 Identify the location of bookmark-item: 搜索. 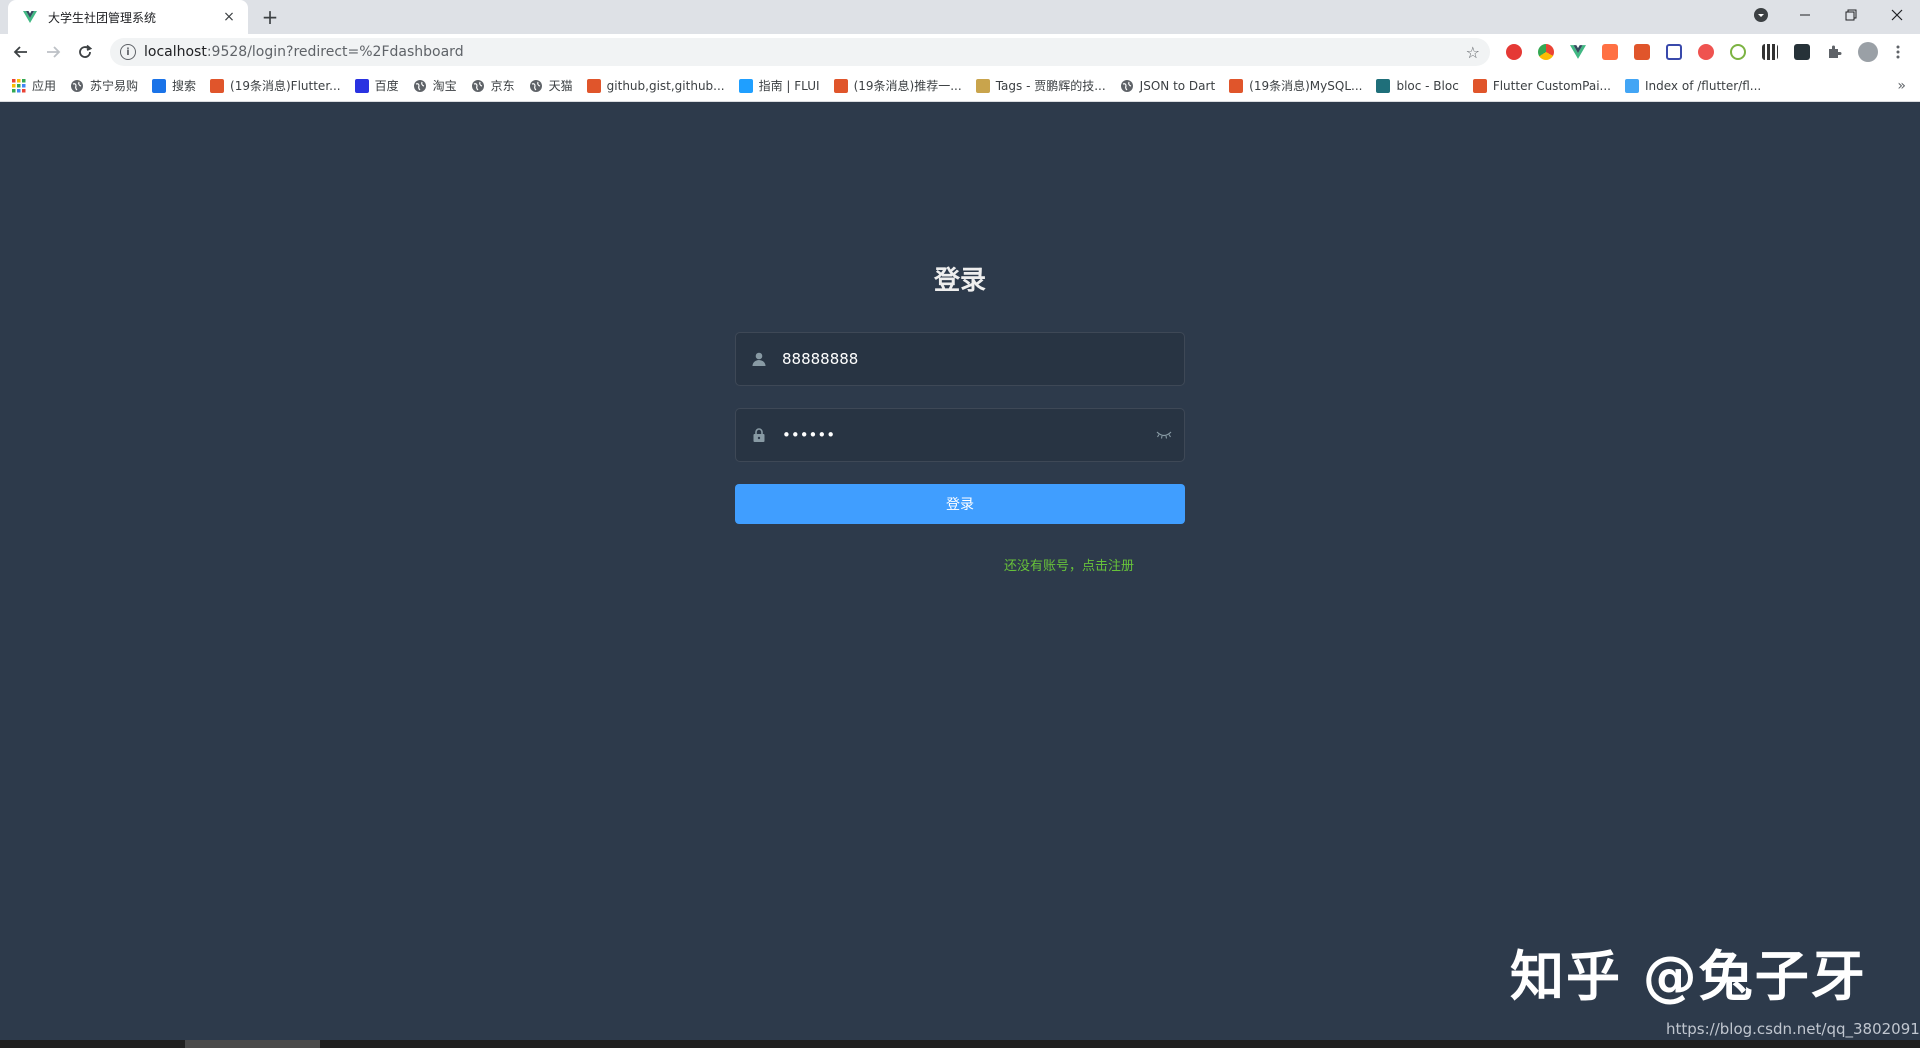
(174, 85).